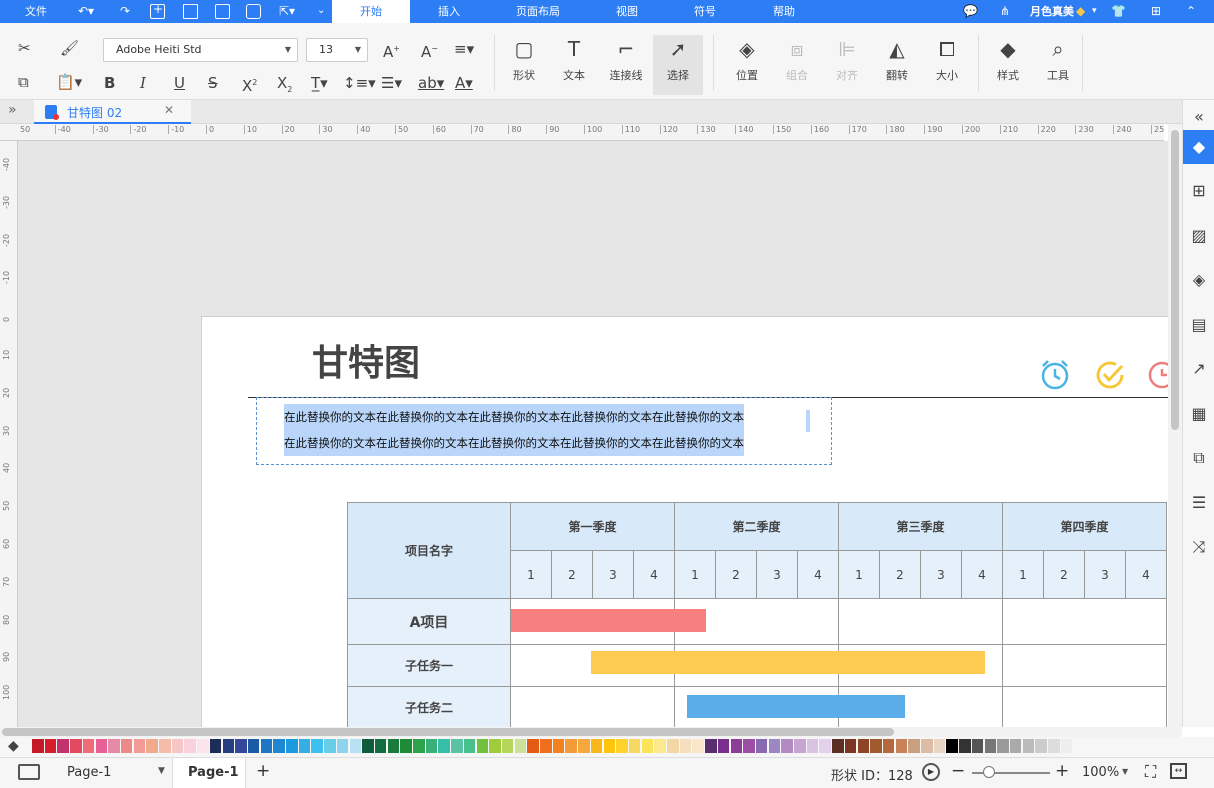 Image resolution: width=1214 pixels, height=788 pixels. I want to click on line-spacing-icon: ↕≡▾, so click(359, 83).